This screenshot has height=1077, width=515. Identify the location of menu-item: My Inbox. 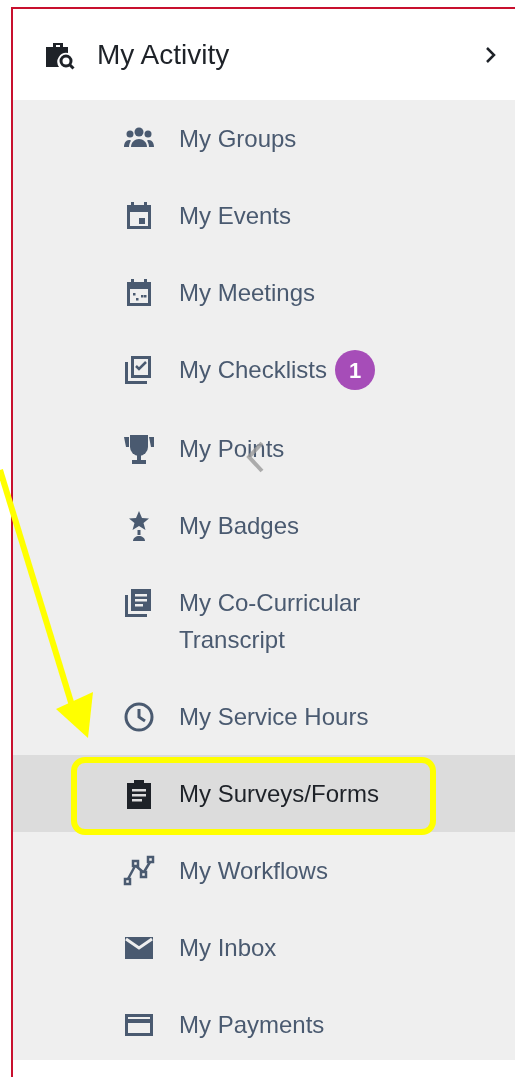
(264, 947).